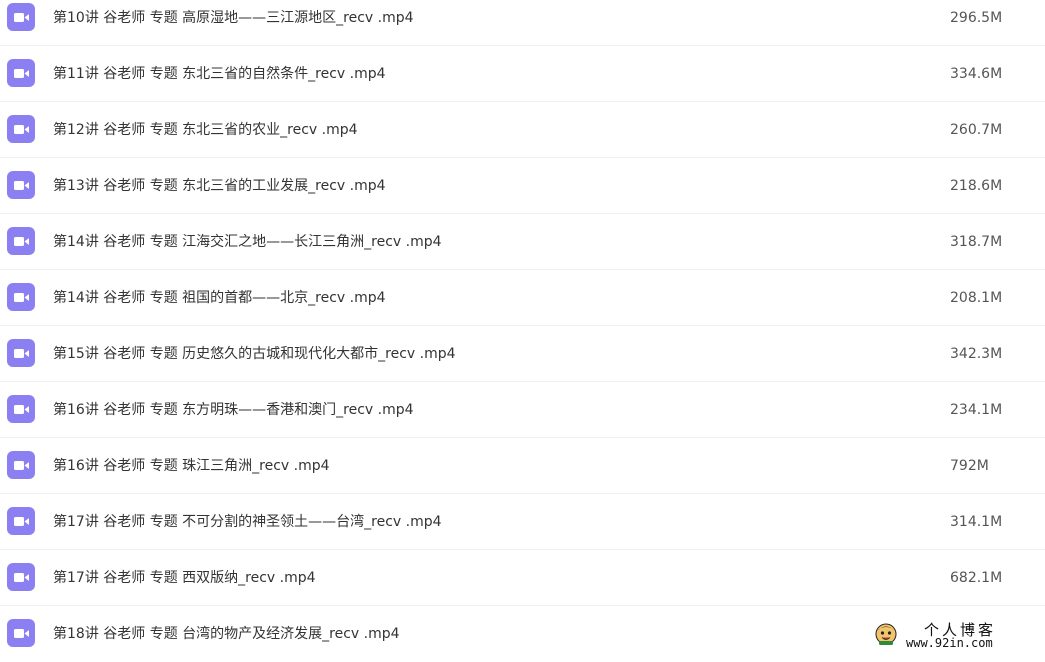 The image size is (1045, 662). I want to click on cartoon-face-icon, so click(886, 634).